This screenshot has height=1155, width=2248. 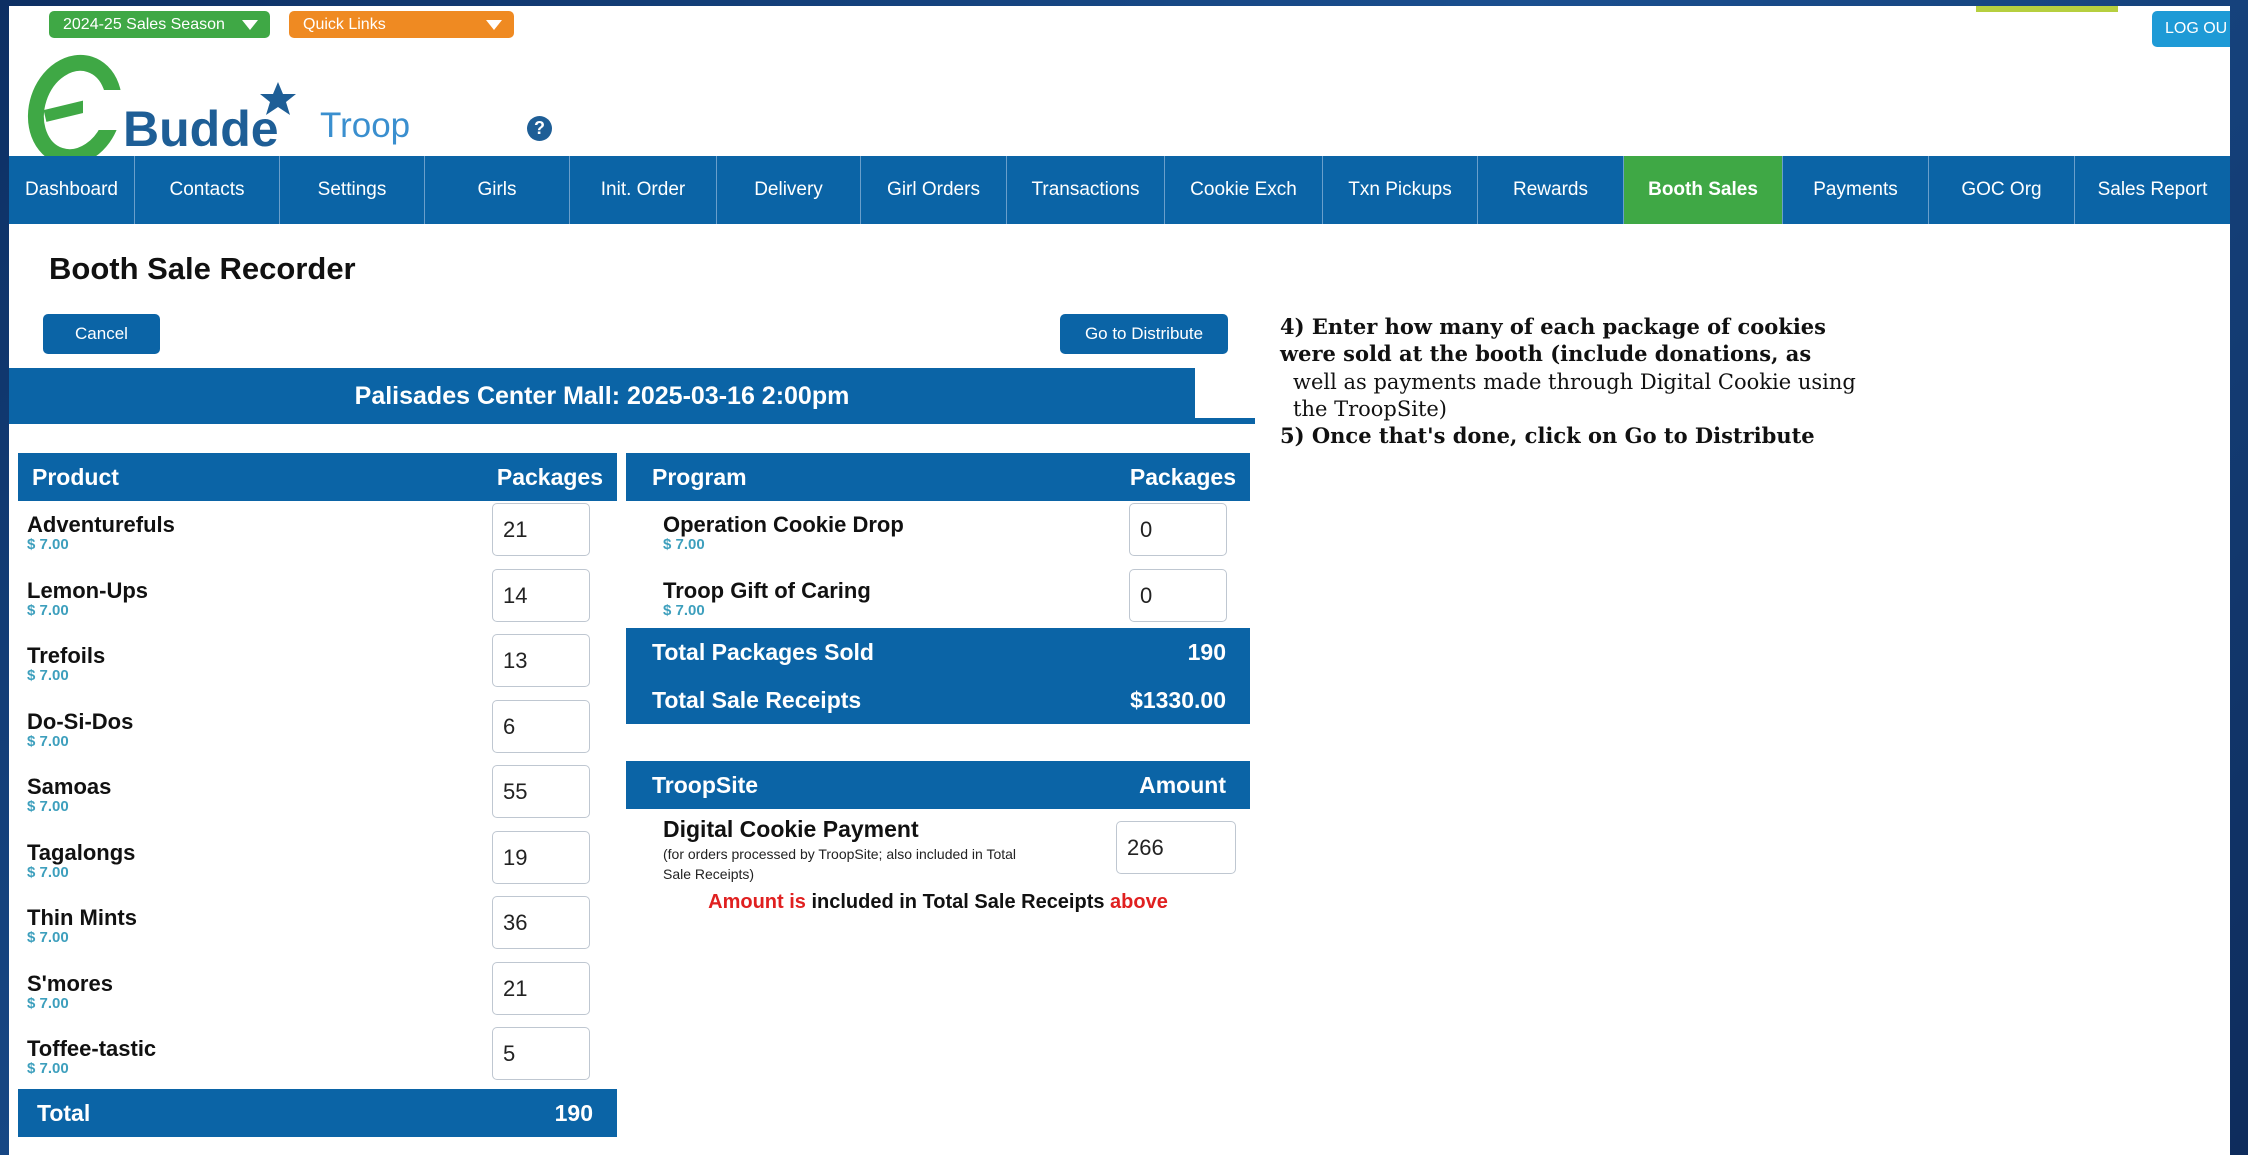 I want to click on nav-payments: Payments, so click(x=1856, y=190).